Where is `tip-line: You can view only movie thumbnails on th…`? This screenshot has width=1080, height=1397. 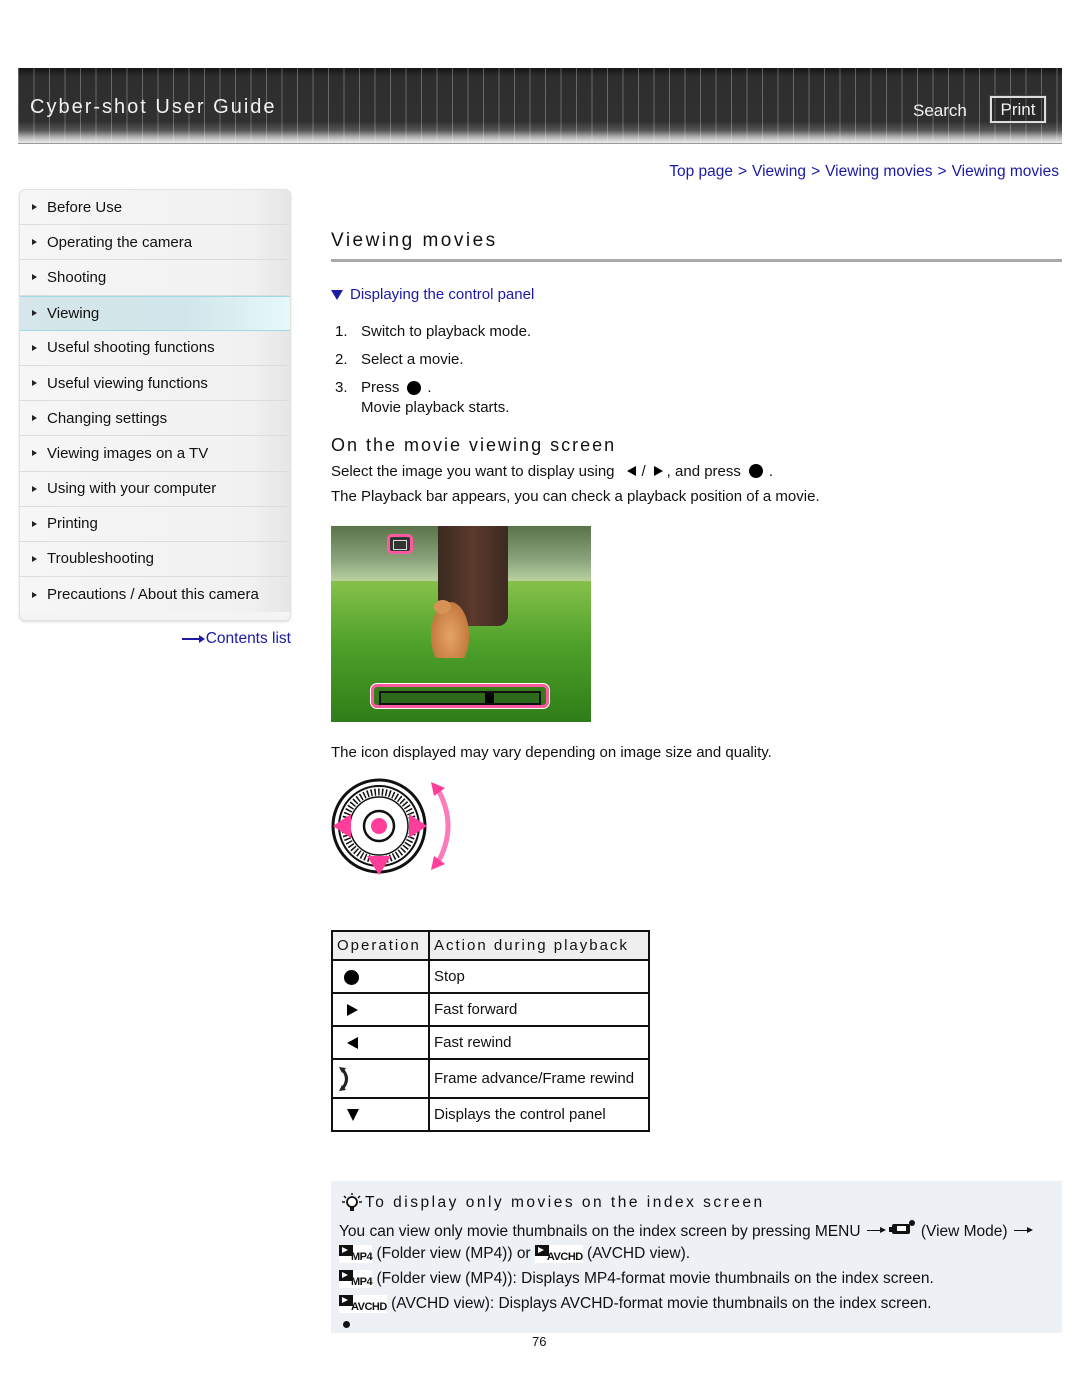
tip-line: You can view only movie thumbnails on th… is located at coordinates (687, 1230).